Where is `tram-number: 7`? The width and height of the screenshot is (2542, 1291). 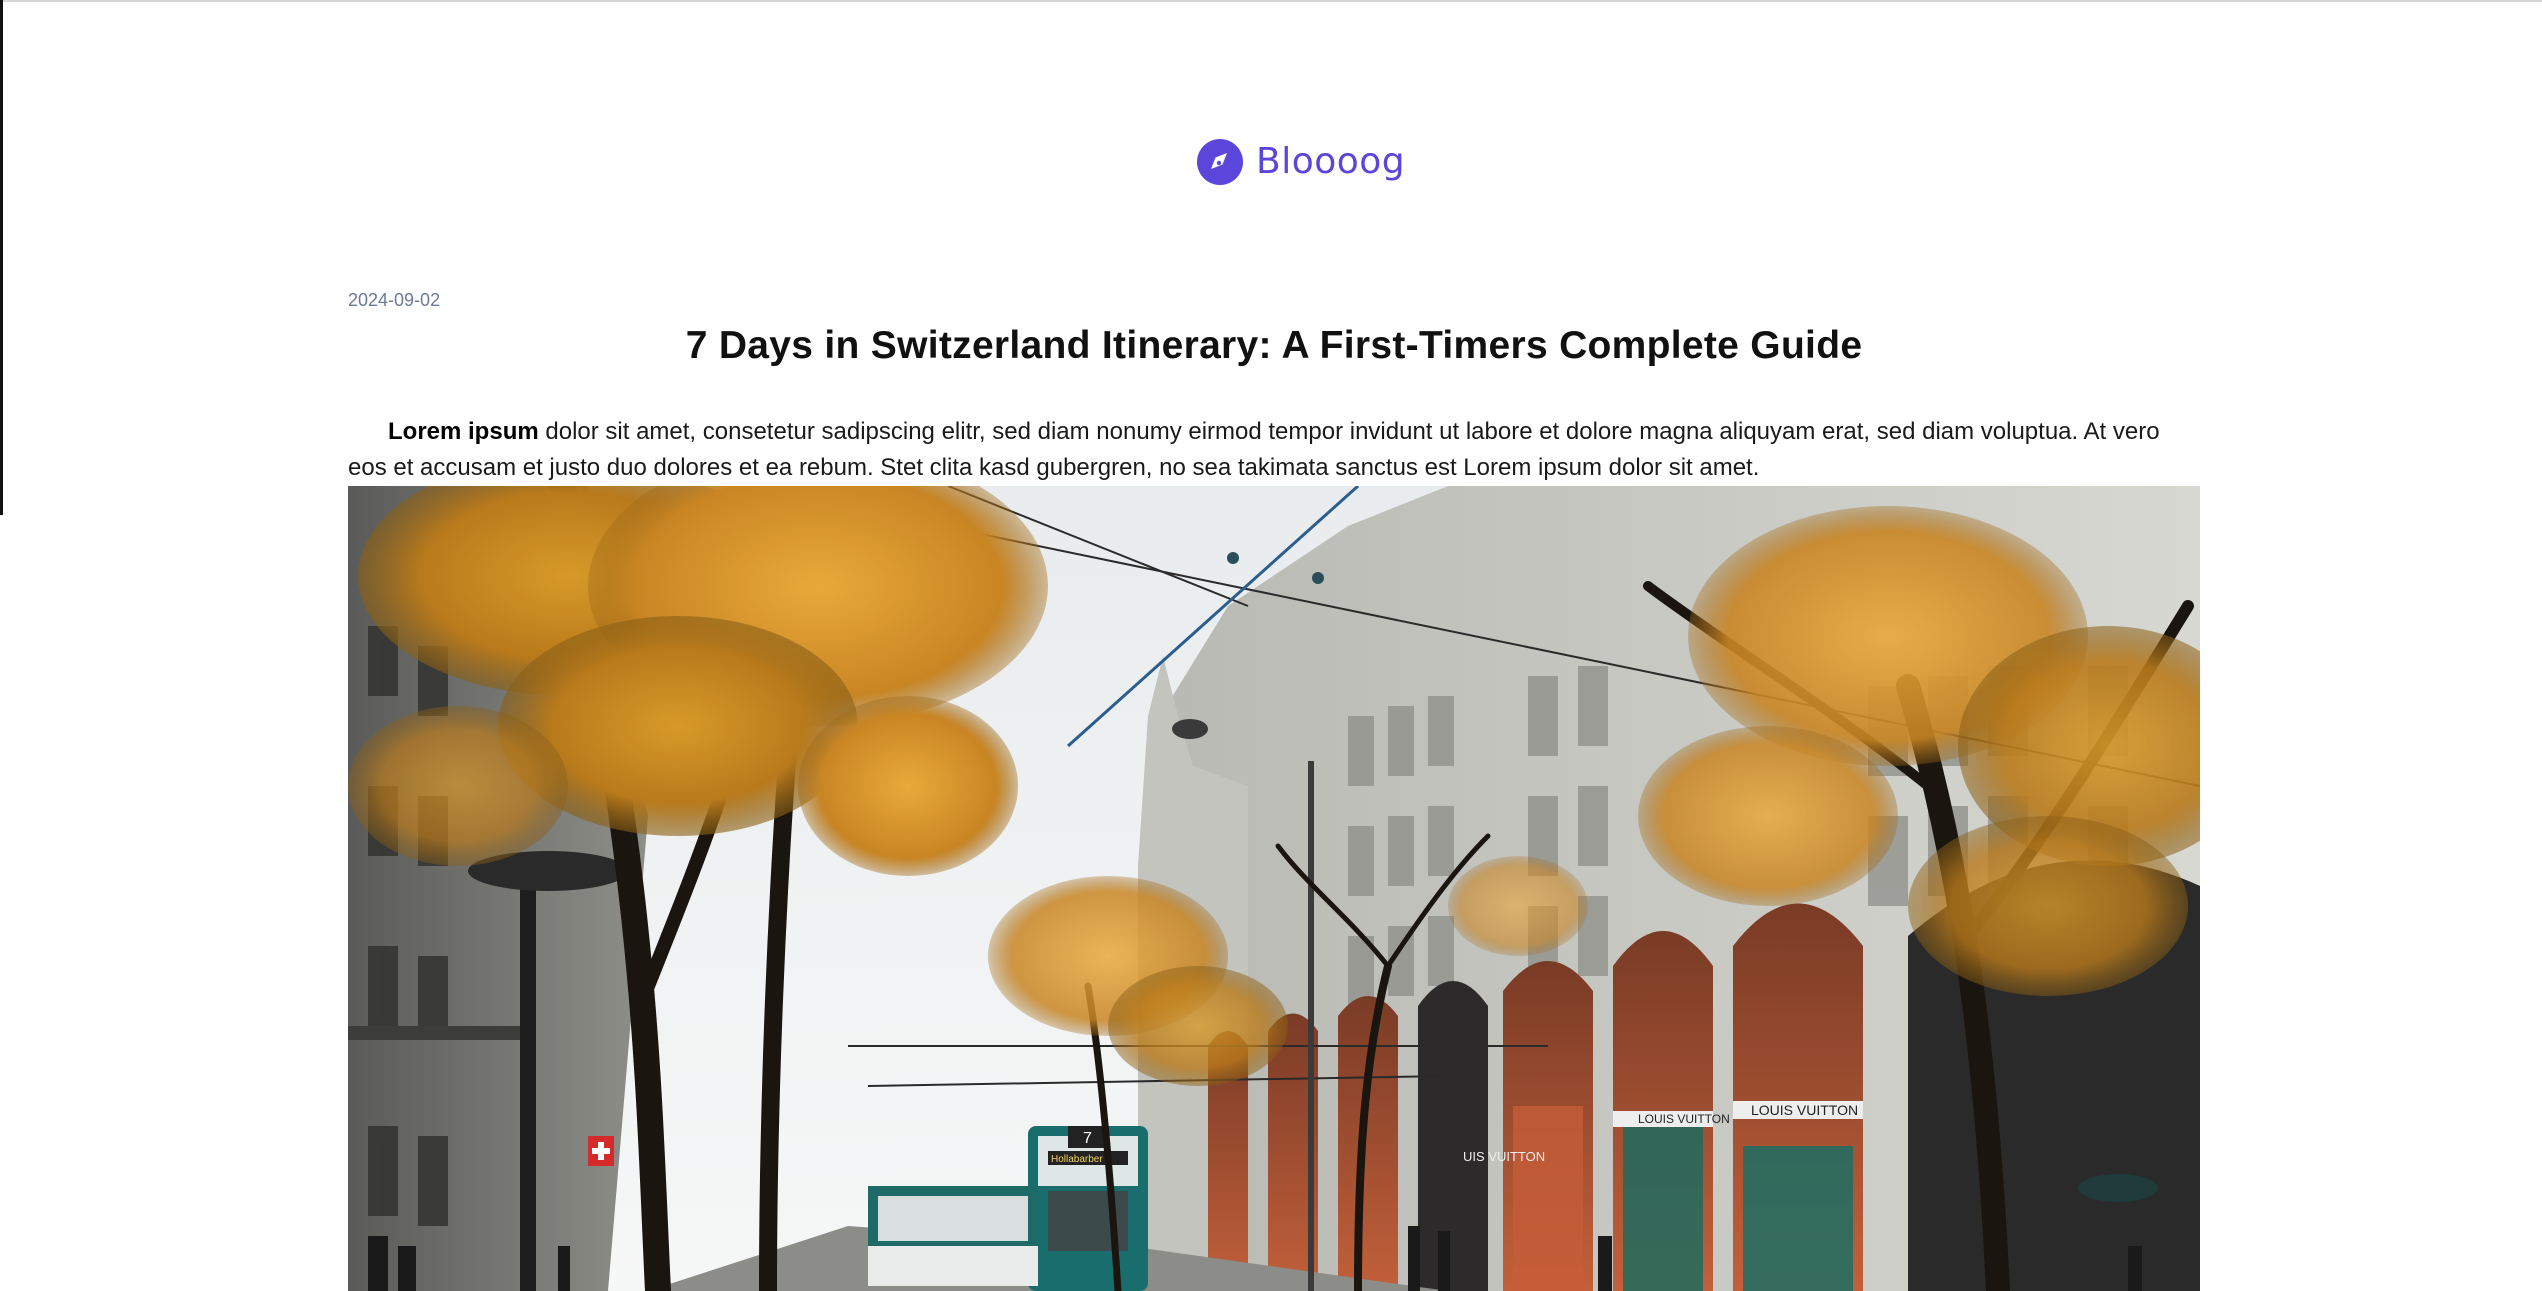
tram-number: 7 is located at coordinates (1087, 1138).